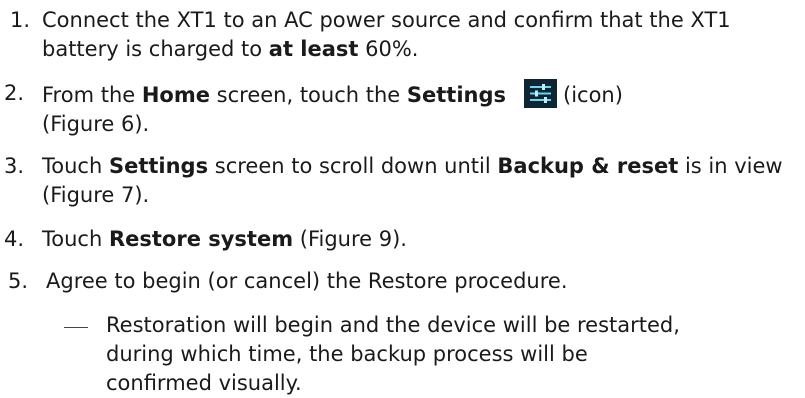 This screenshot has width=805, height=398. Describe the element at coordinates (353, 166) in the screenshot. I see `step-text-part: screen to scroll down until` at that location.